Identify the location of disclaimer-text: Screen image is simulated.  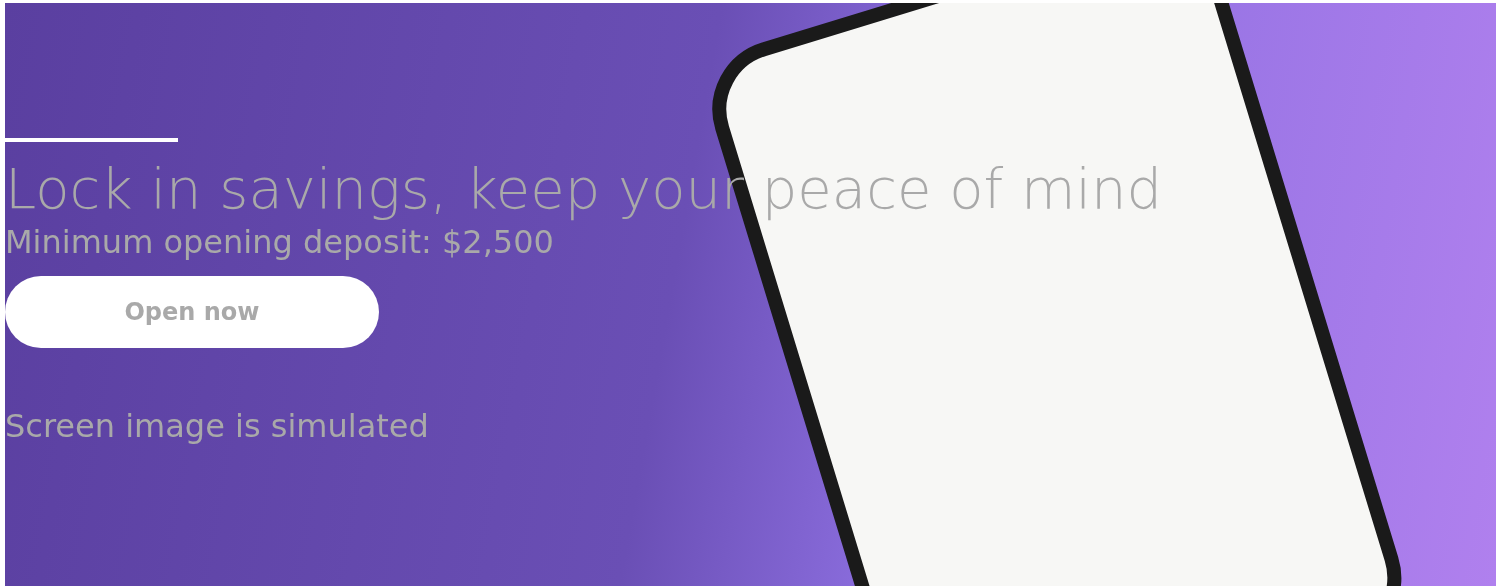
(217, 426).